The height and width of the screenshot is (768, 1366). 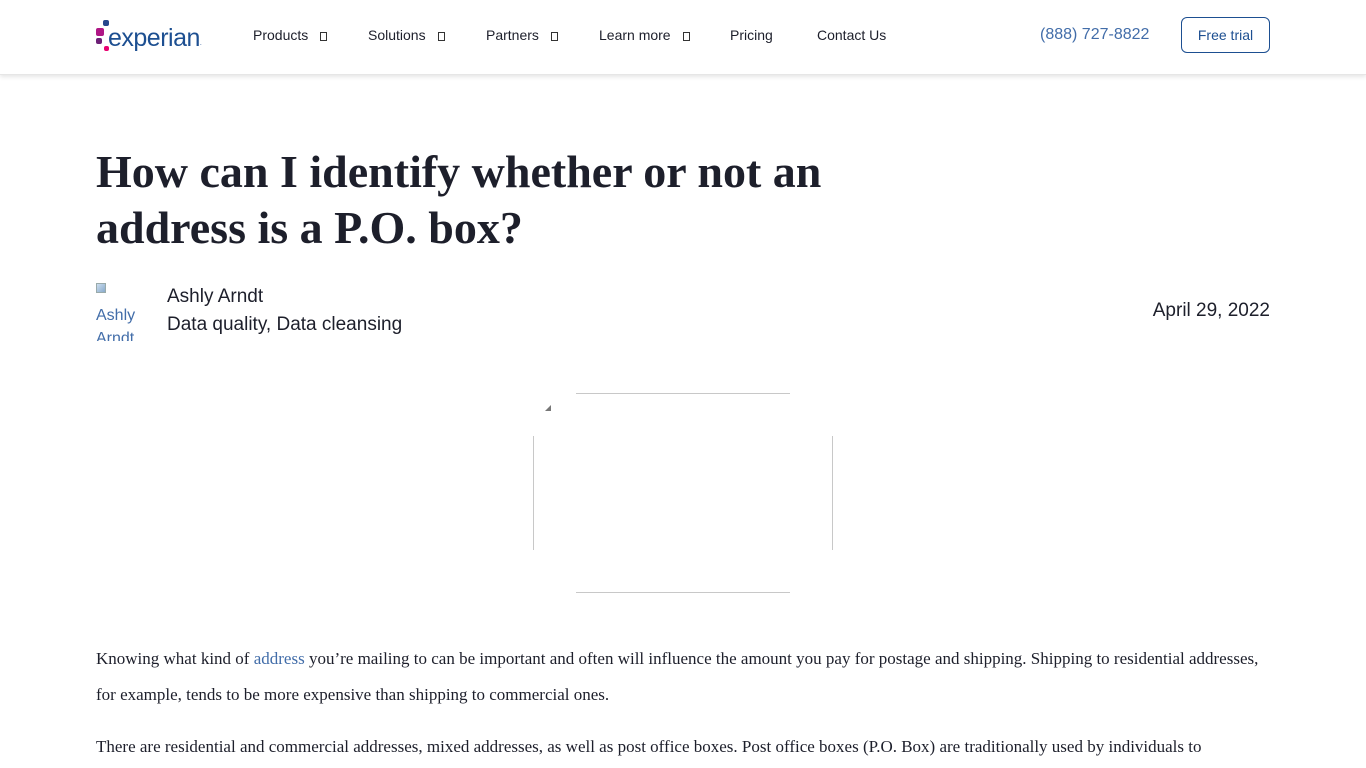 What do you see at coordinates (683, 592) in the screenshot?
I see `frame-border-bottom` at bounding box center [683, 592].